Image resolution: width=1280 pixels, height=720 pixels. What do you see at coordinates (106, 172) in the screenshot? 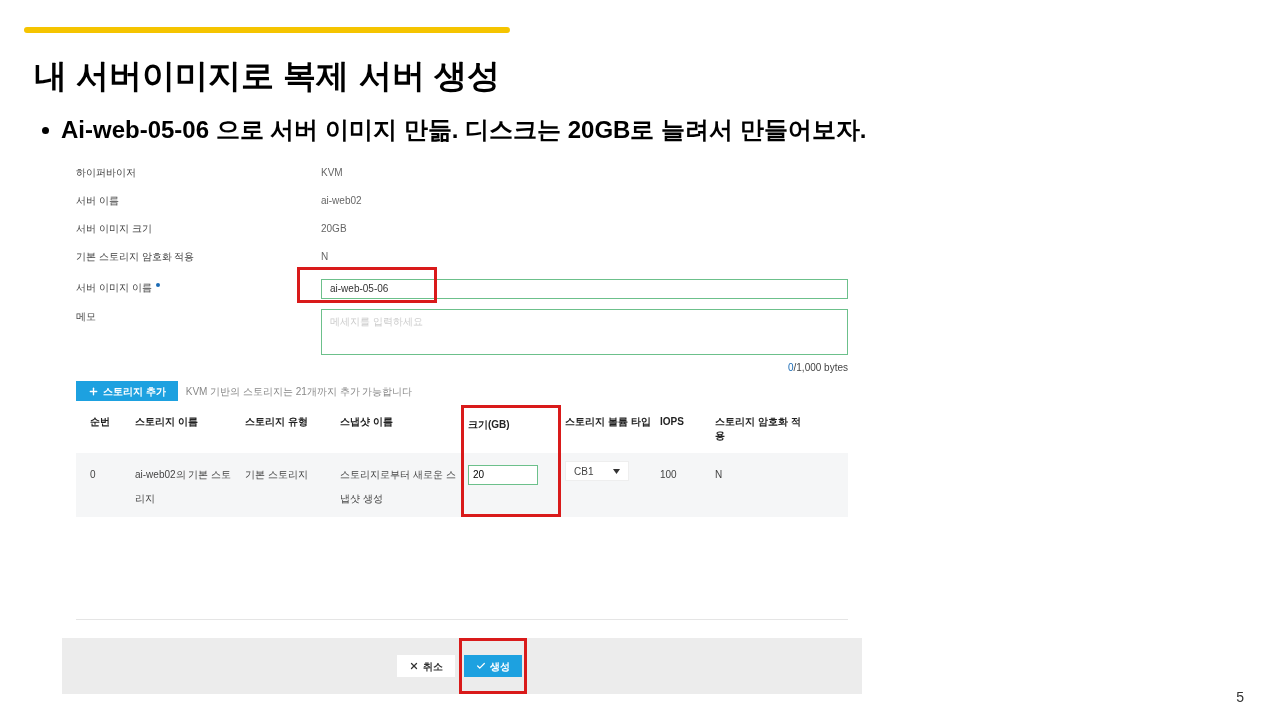
I see `field-label: 하이퍼바이저` at bounding box center [106, 172].